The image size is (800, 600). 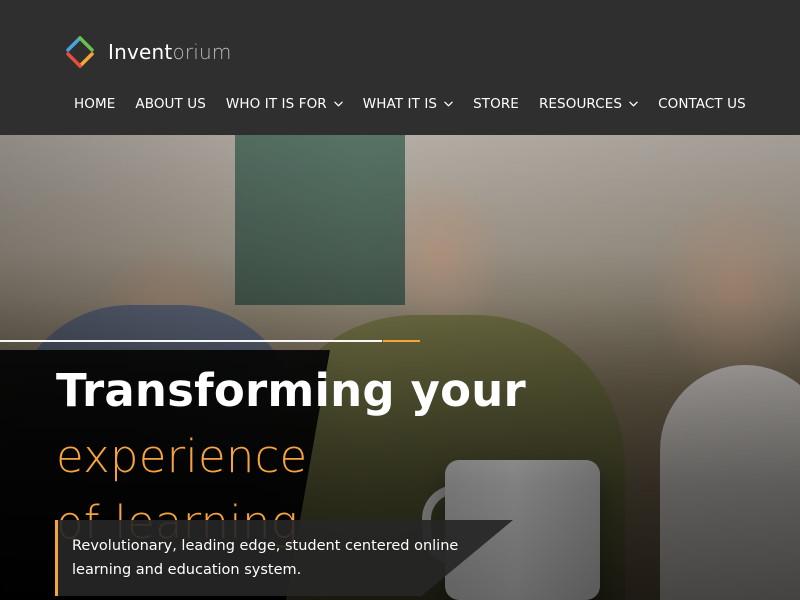 I want to click on nav-item-about-us: ABOUT US, so click(x=170, y=104).